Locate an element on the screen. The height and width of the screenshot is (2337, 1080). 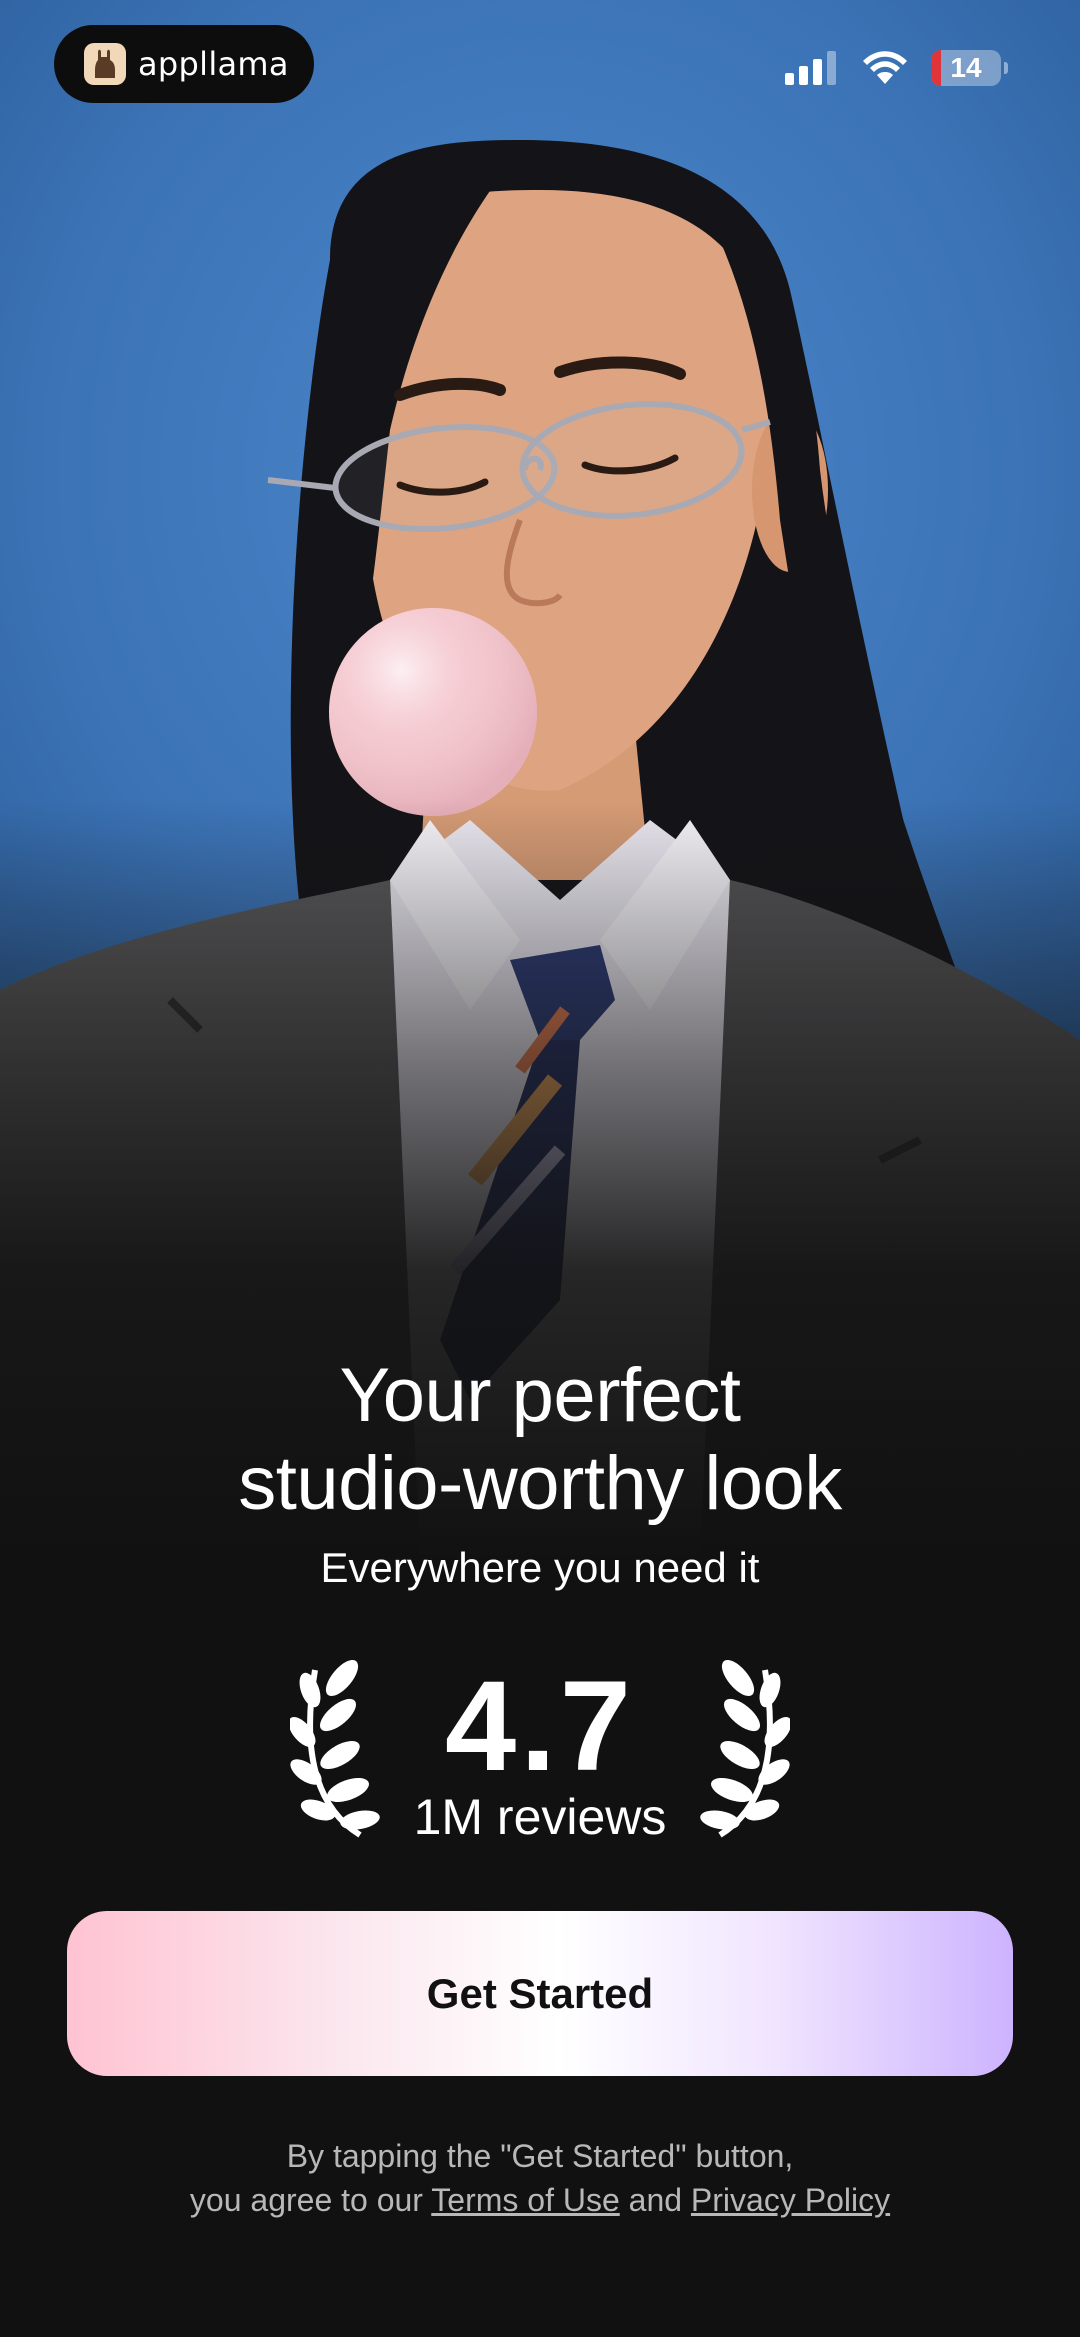
legal-conjunction: and is located at coordinates (655, 2200).